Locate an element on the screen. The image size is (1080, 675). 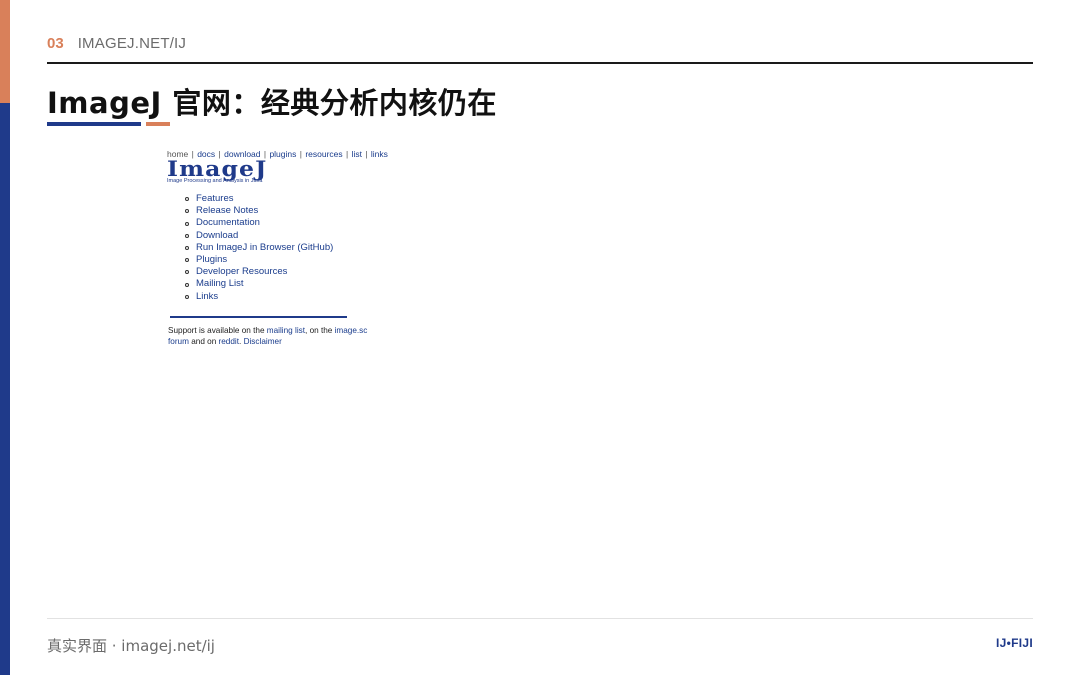
link-plugins: Plugins is located at coordinates (259, 260).